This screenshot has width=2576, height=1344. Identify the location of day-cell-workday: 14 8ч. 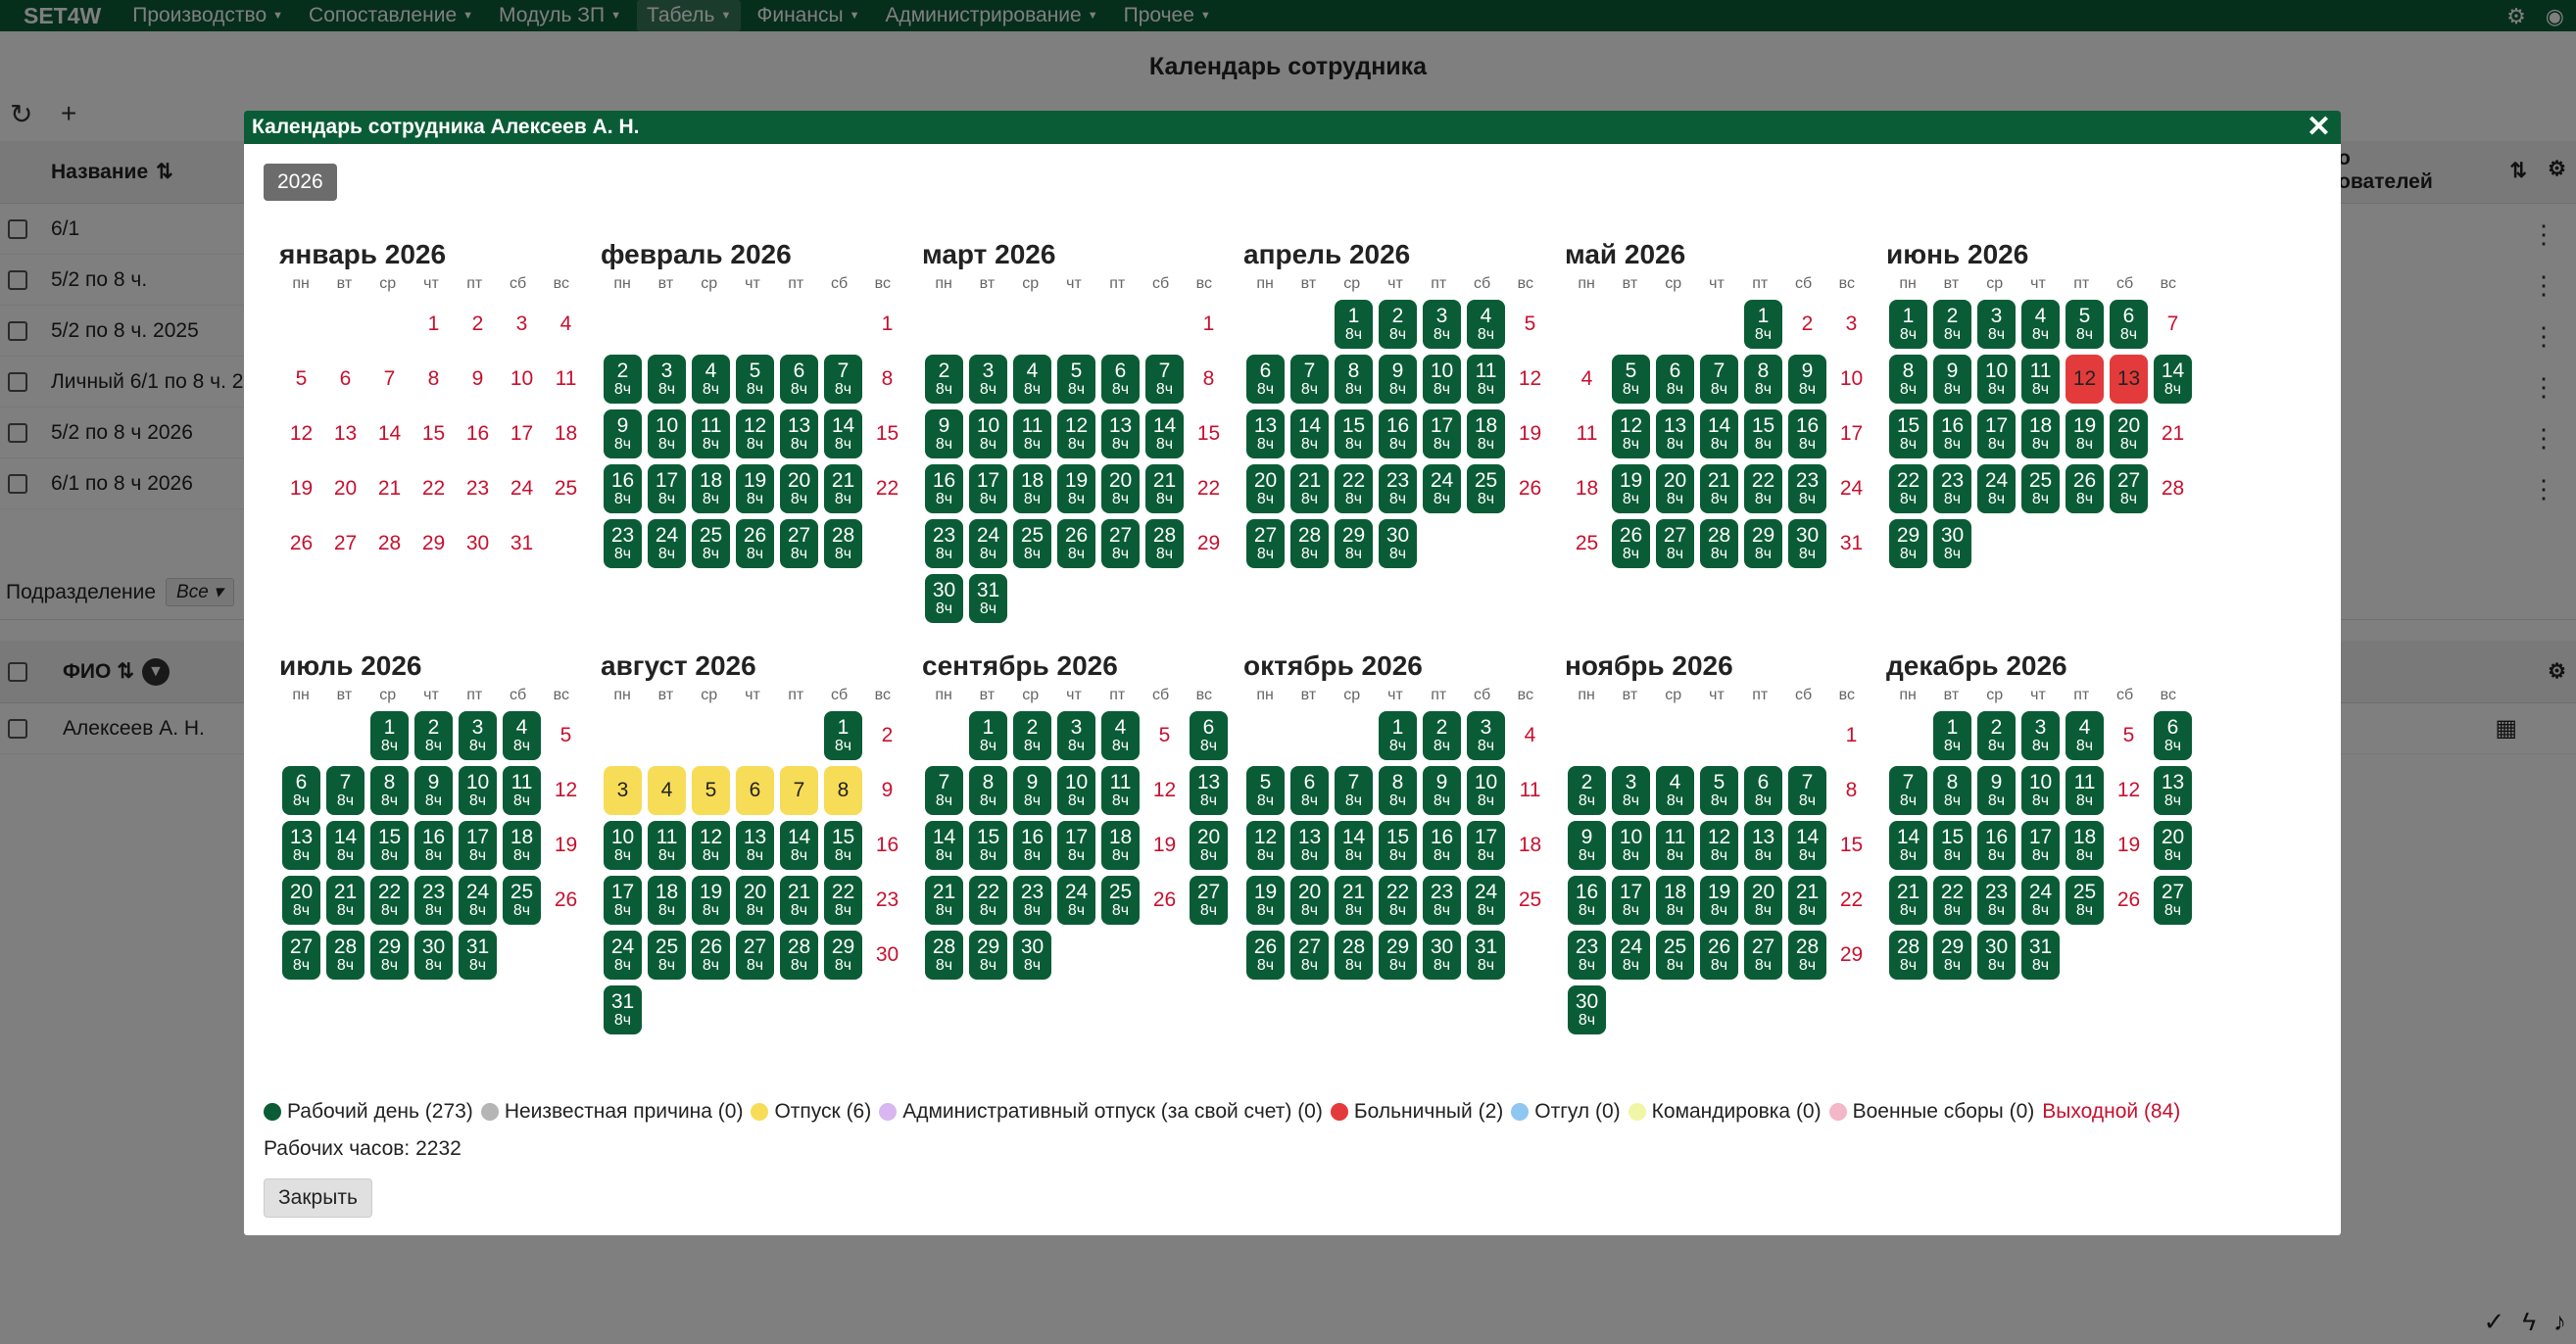
(1719, 433).